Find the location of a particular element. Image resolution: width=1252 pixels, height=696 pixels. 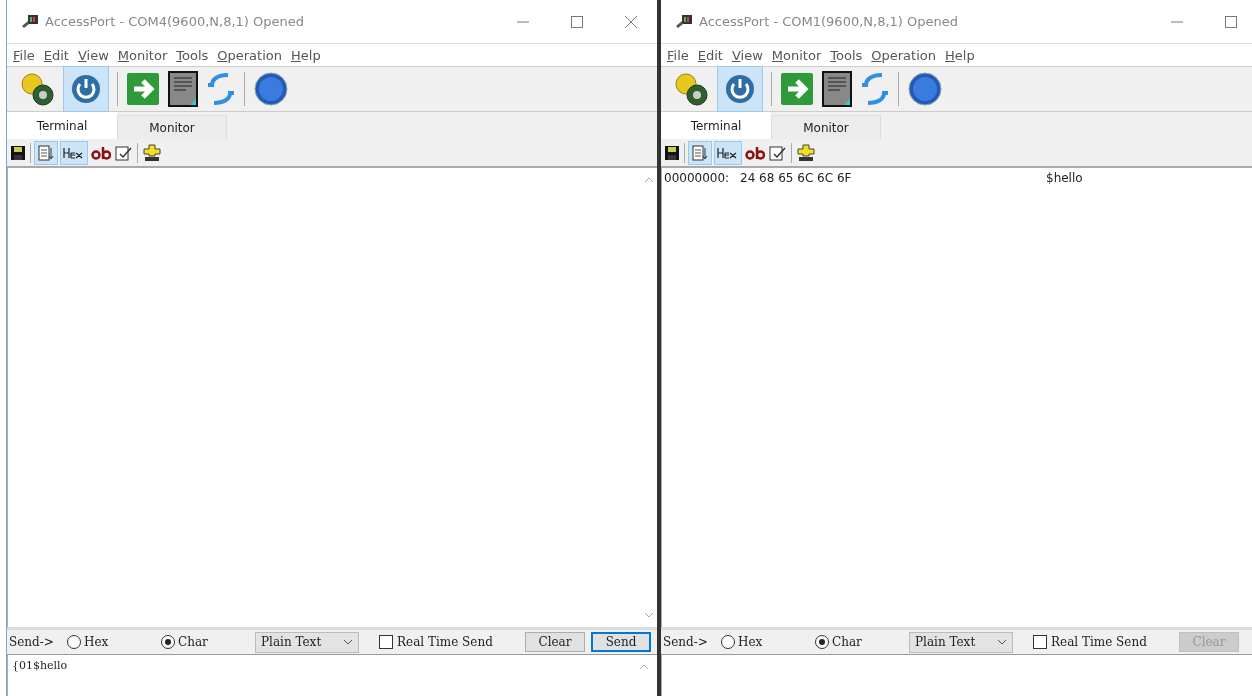

window-title: AccessPort - COM1(9600,N,8,1) Opened is located at coordinates (829, 21).